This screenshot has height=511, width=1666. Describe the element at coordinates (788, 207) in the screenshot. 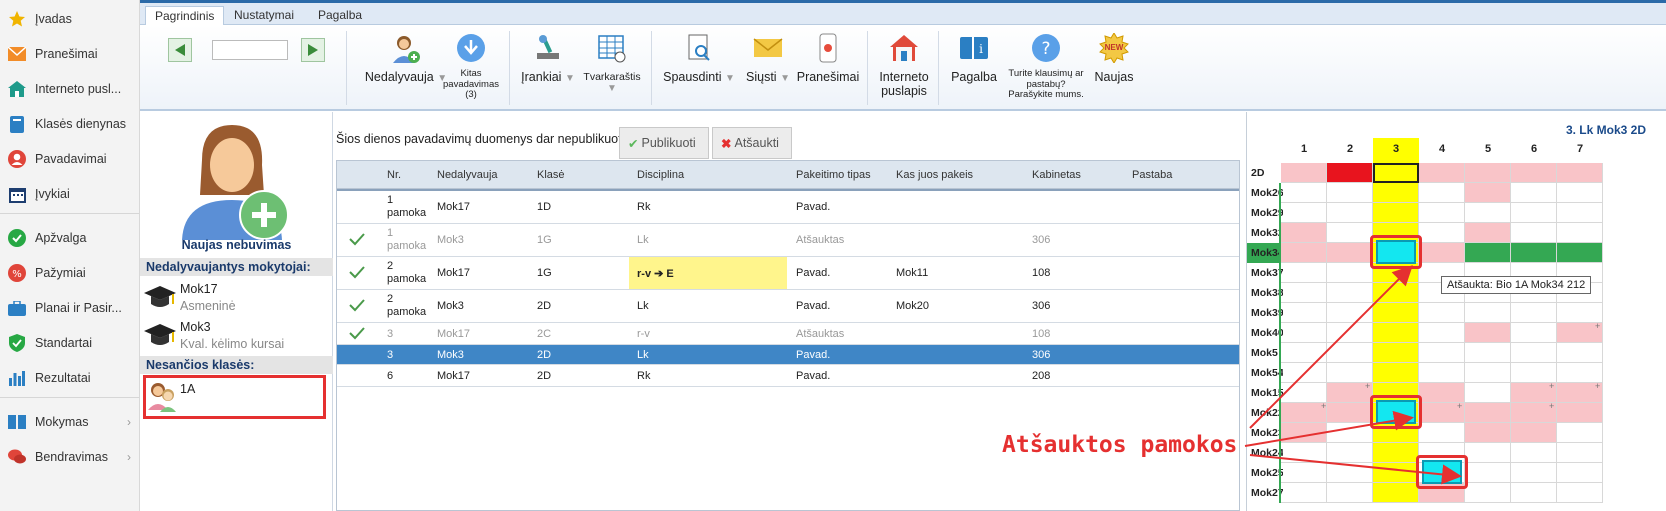

I see `table-row: 1 pamoka Mok17 1D Rk Pavad.` at that location.